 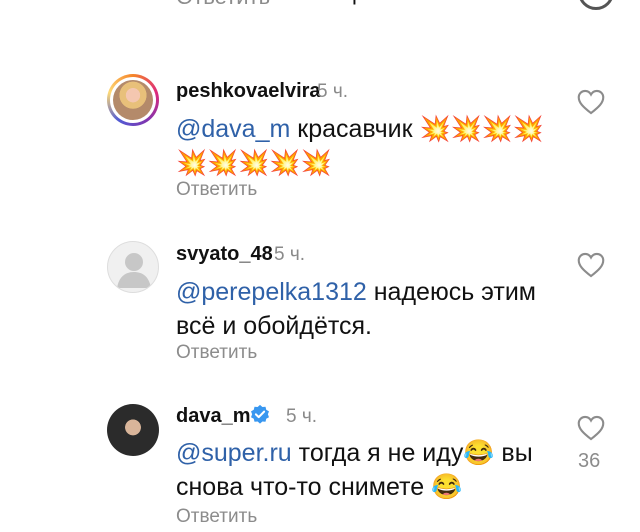 I want to click on verified-badge-icon, so click(x=260, y=414).